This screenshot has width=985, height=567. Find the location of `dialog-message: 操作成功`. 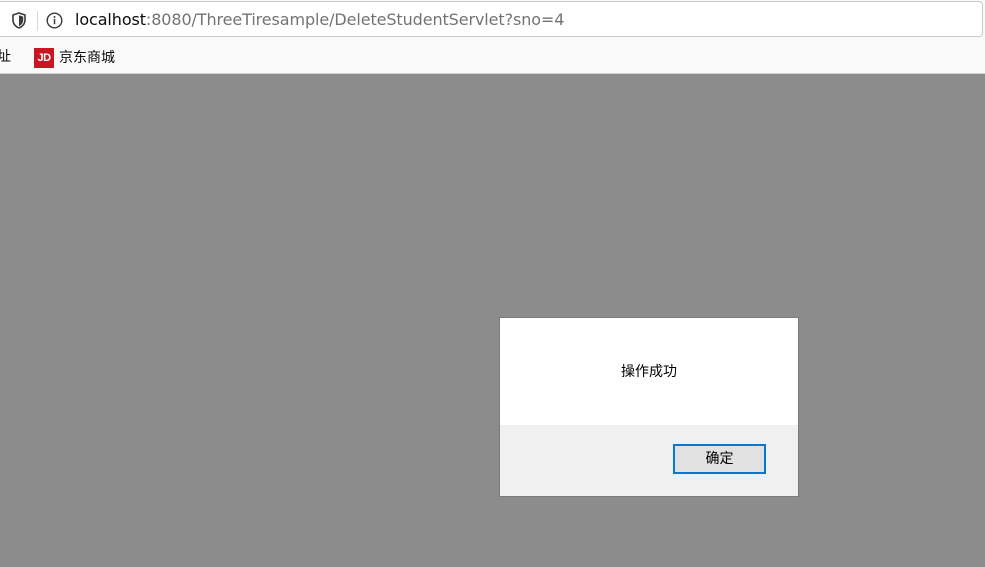

dialog-message: 操作成功 is located at coordinates (649, 372).